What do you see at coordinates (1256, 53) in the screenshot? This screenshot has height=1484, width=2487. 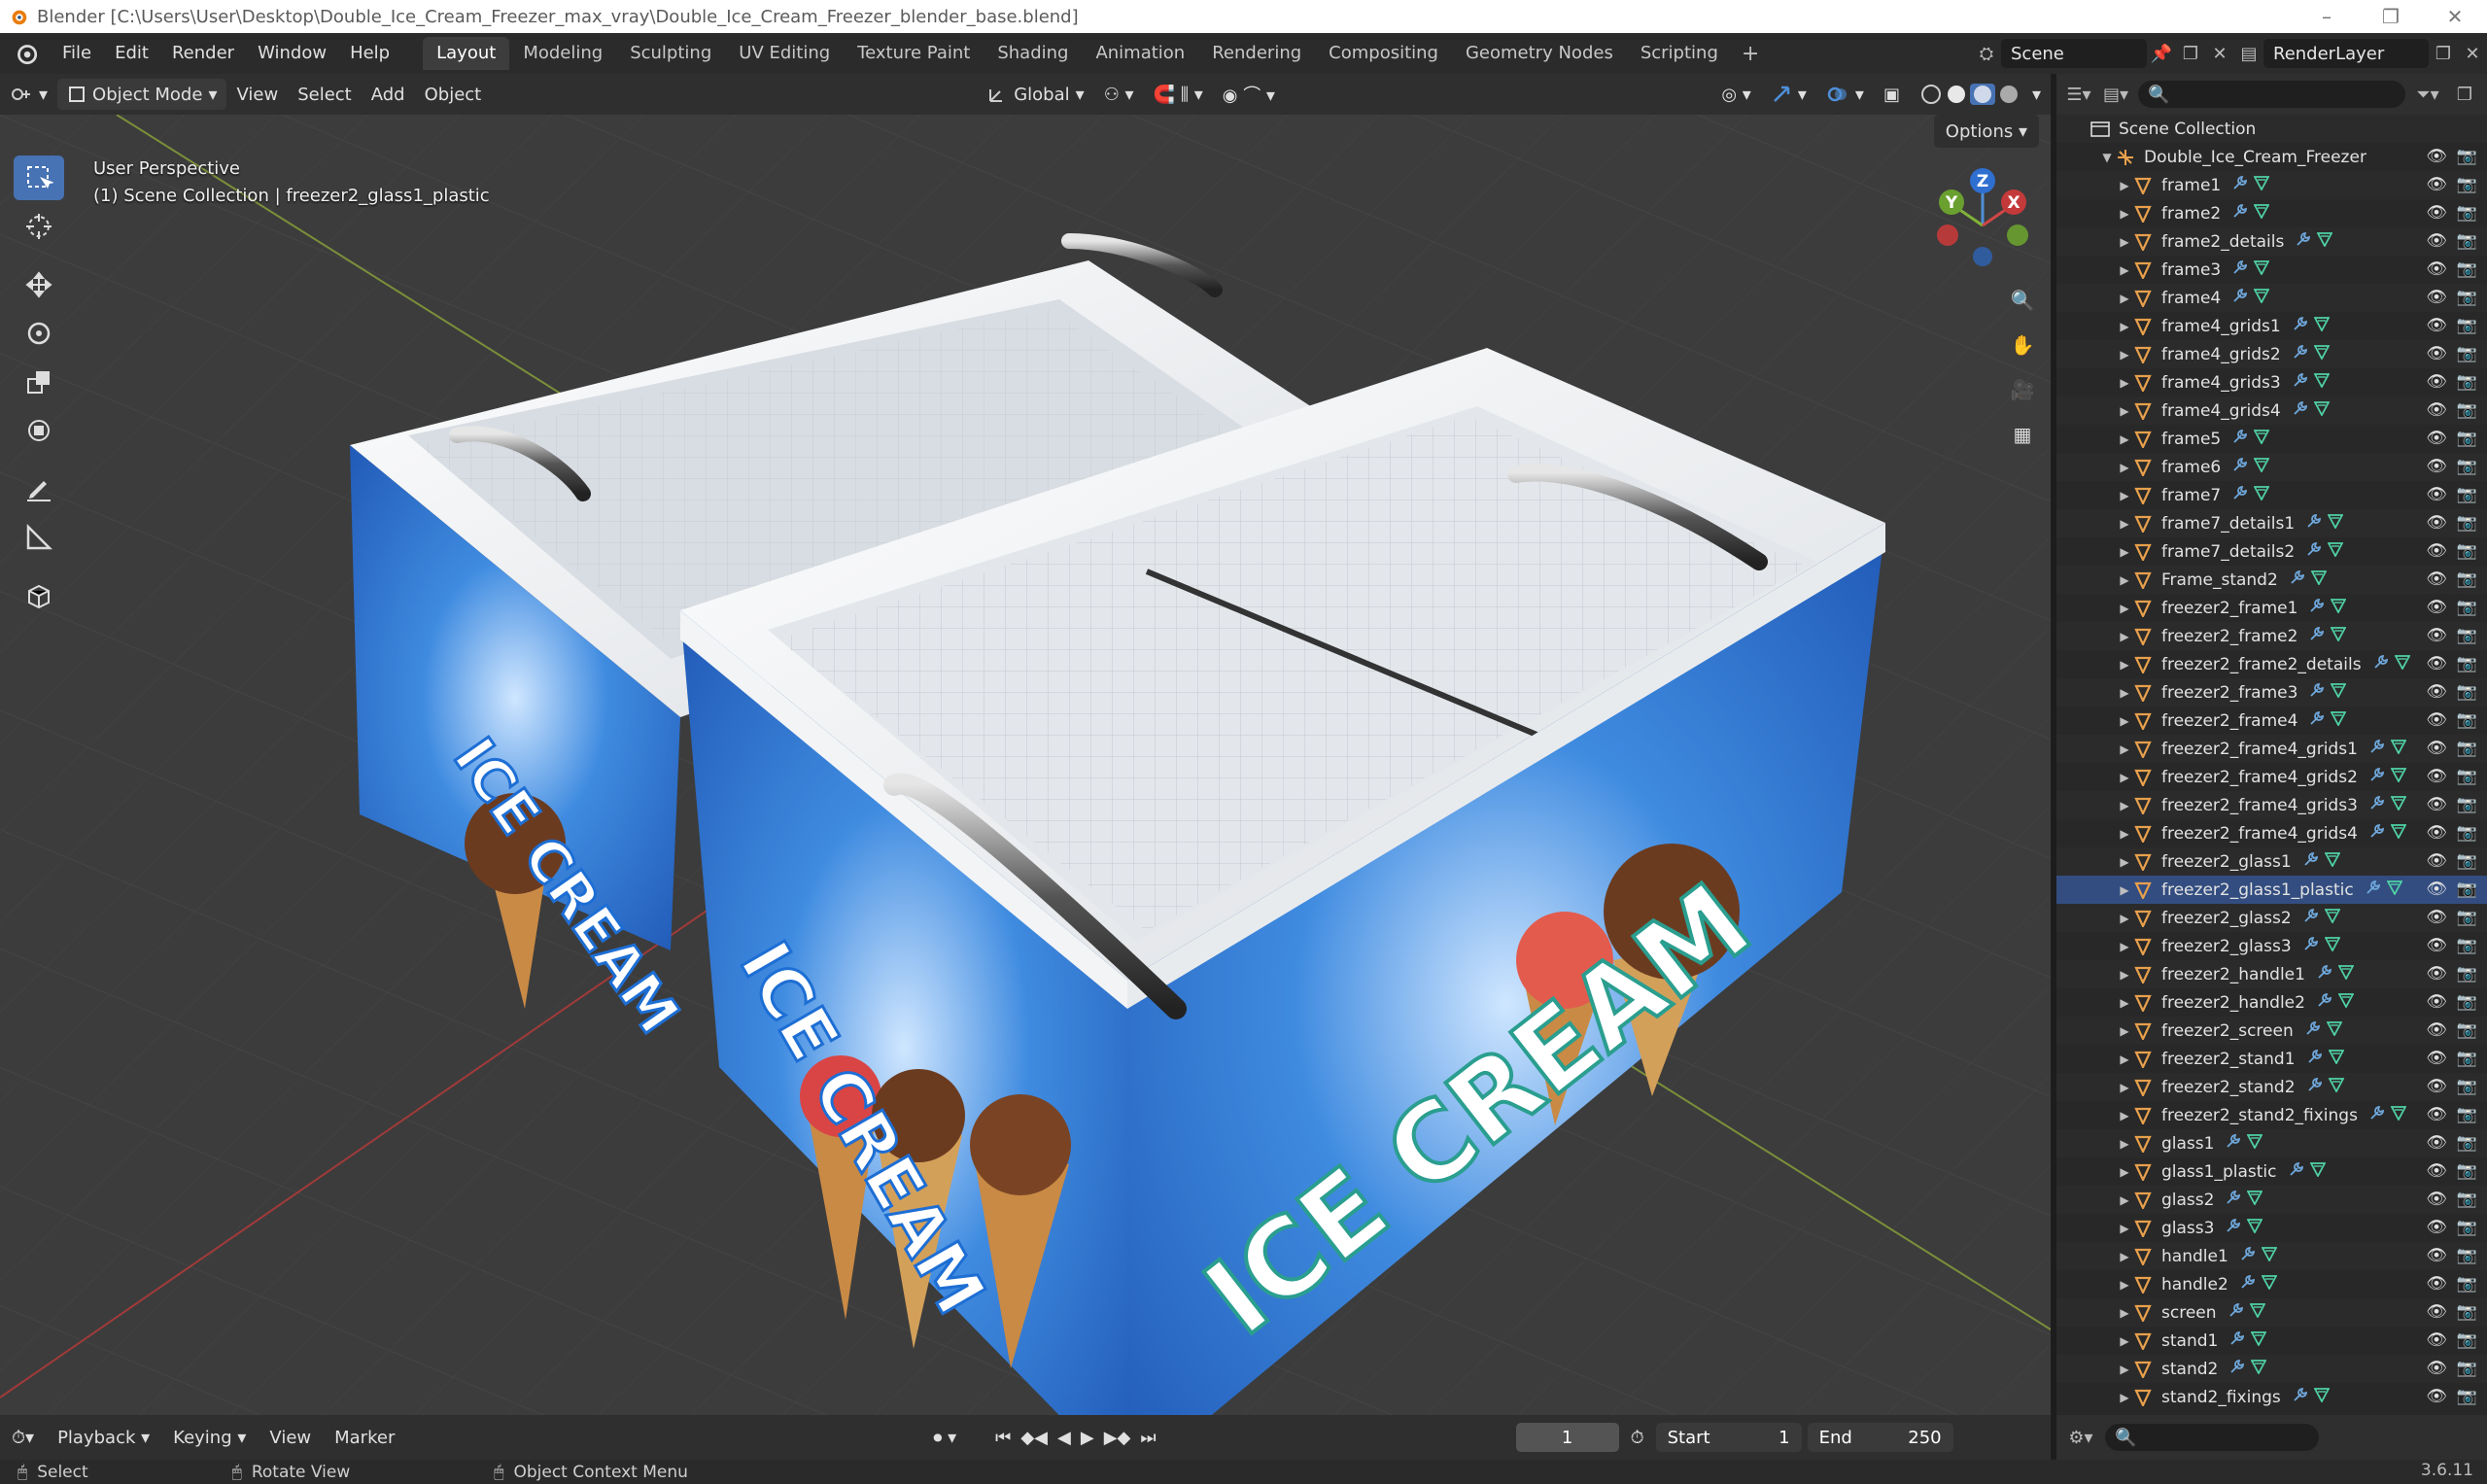 I see `tab-rendering: Rendering` at bounding box center [1256, 53].